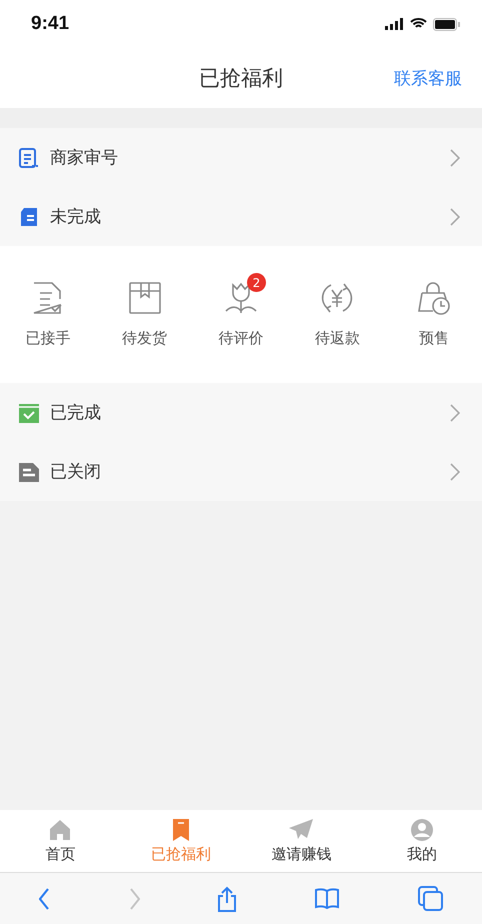 The height and width of the screenshot is (924, 482). What do you see at coordinates (337, 298) in the screenshot?
I see `yen-cycle-icon` at bounding box center [337, 298].